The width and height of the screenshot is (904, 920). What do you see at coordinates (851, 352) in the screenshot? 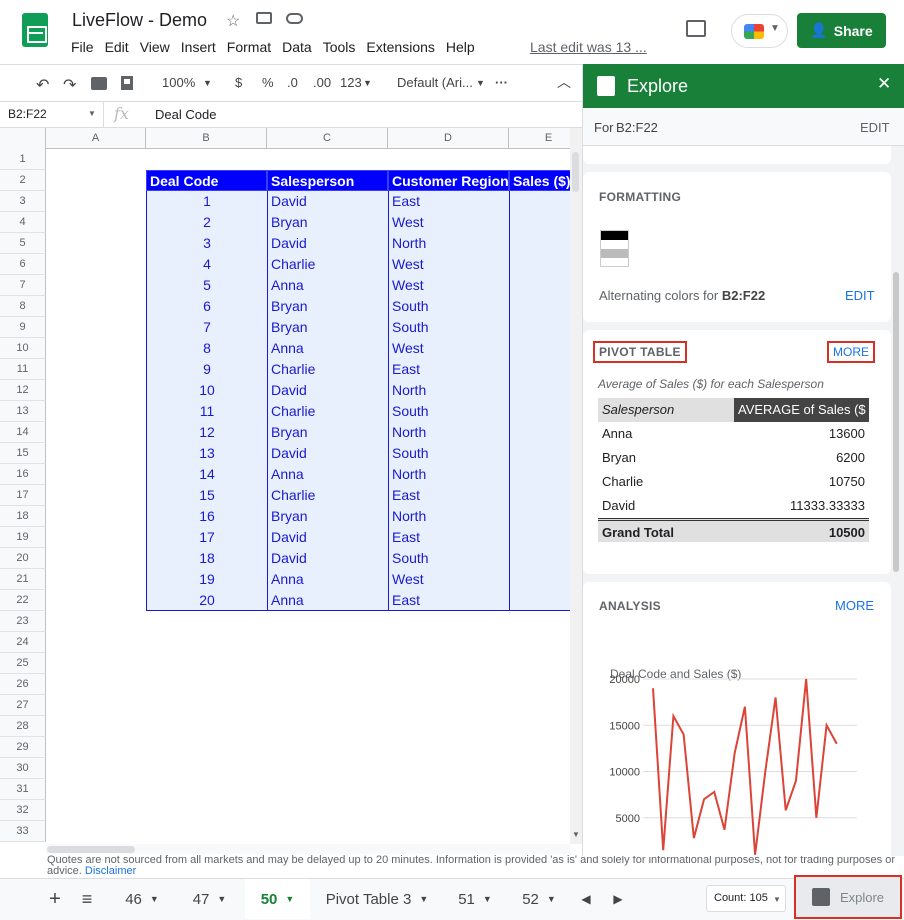
I see `pivot-more-link: MORE` at bounding box center [851, 352].